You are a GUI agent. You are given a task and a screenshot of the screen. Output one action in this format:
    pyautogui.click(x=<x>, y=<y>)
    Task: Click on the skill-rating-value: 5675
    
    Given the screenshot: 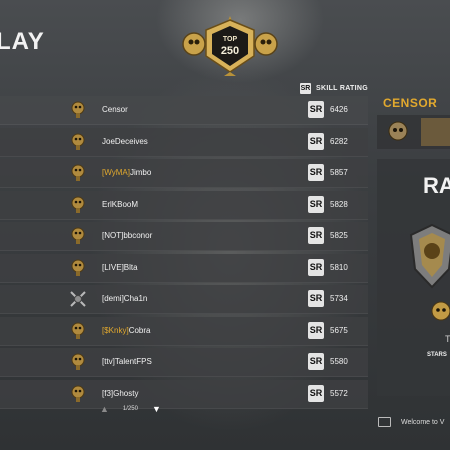 What is the action you would take?
    pyautogui.click(x=339, y=330)
    